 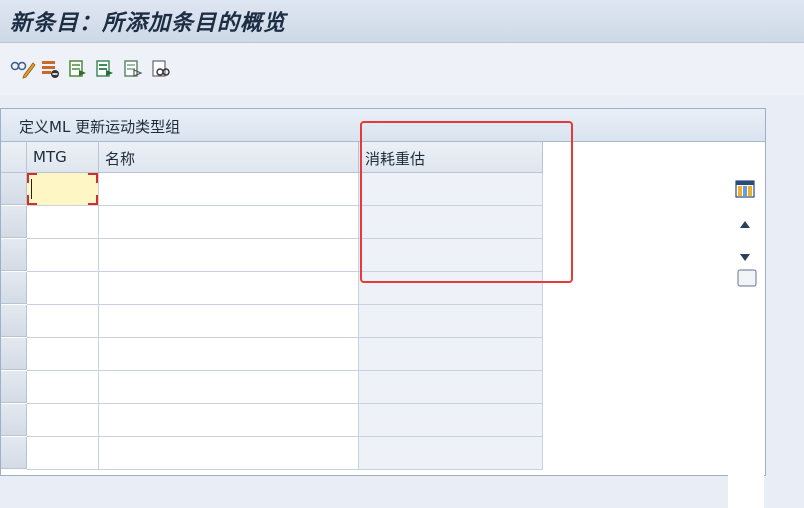 I want to click on scroll-end-icon, so click(x=747, y=280).